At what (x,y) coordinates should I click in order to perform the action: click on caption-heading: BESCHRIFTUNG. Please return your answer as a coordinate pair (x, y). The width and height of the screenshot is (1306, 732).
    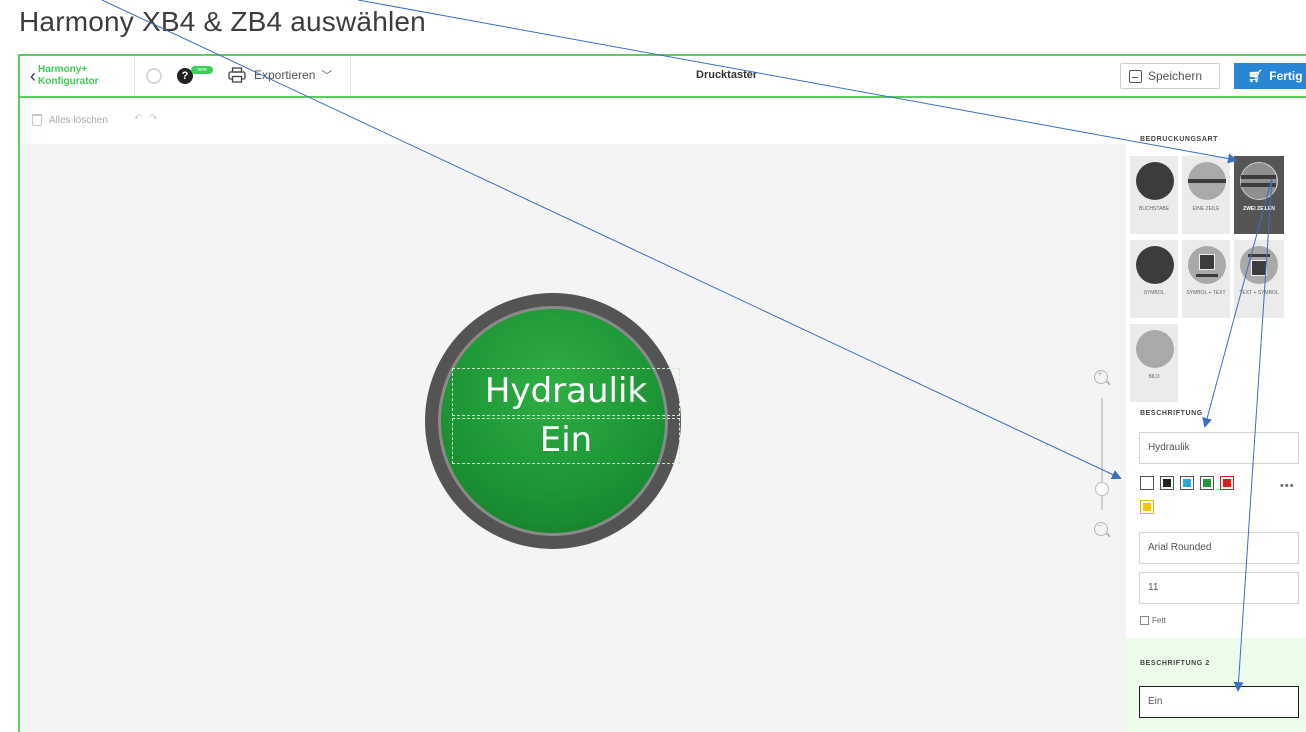
    Looking at the image, I should click on (1171, 413).